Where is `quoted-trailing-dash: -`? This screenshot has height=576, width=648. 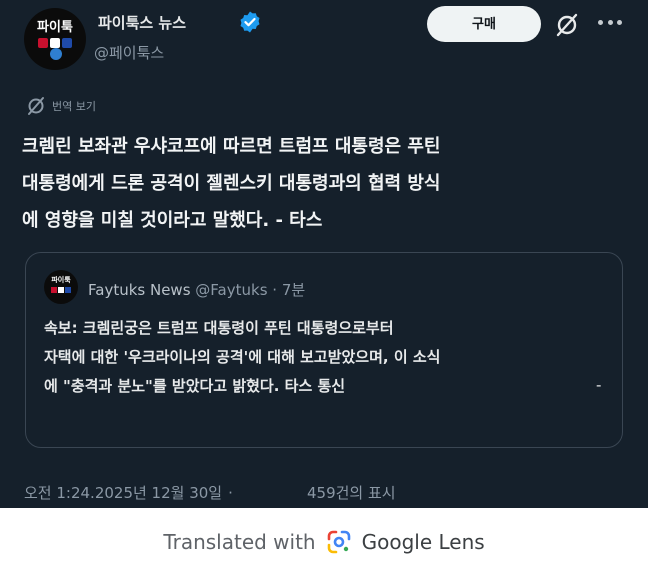 quoted-trailing-dash: - is located at coordinates (599, 385).